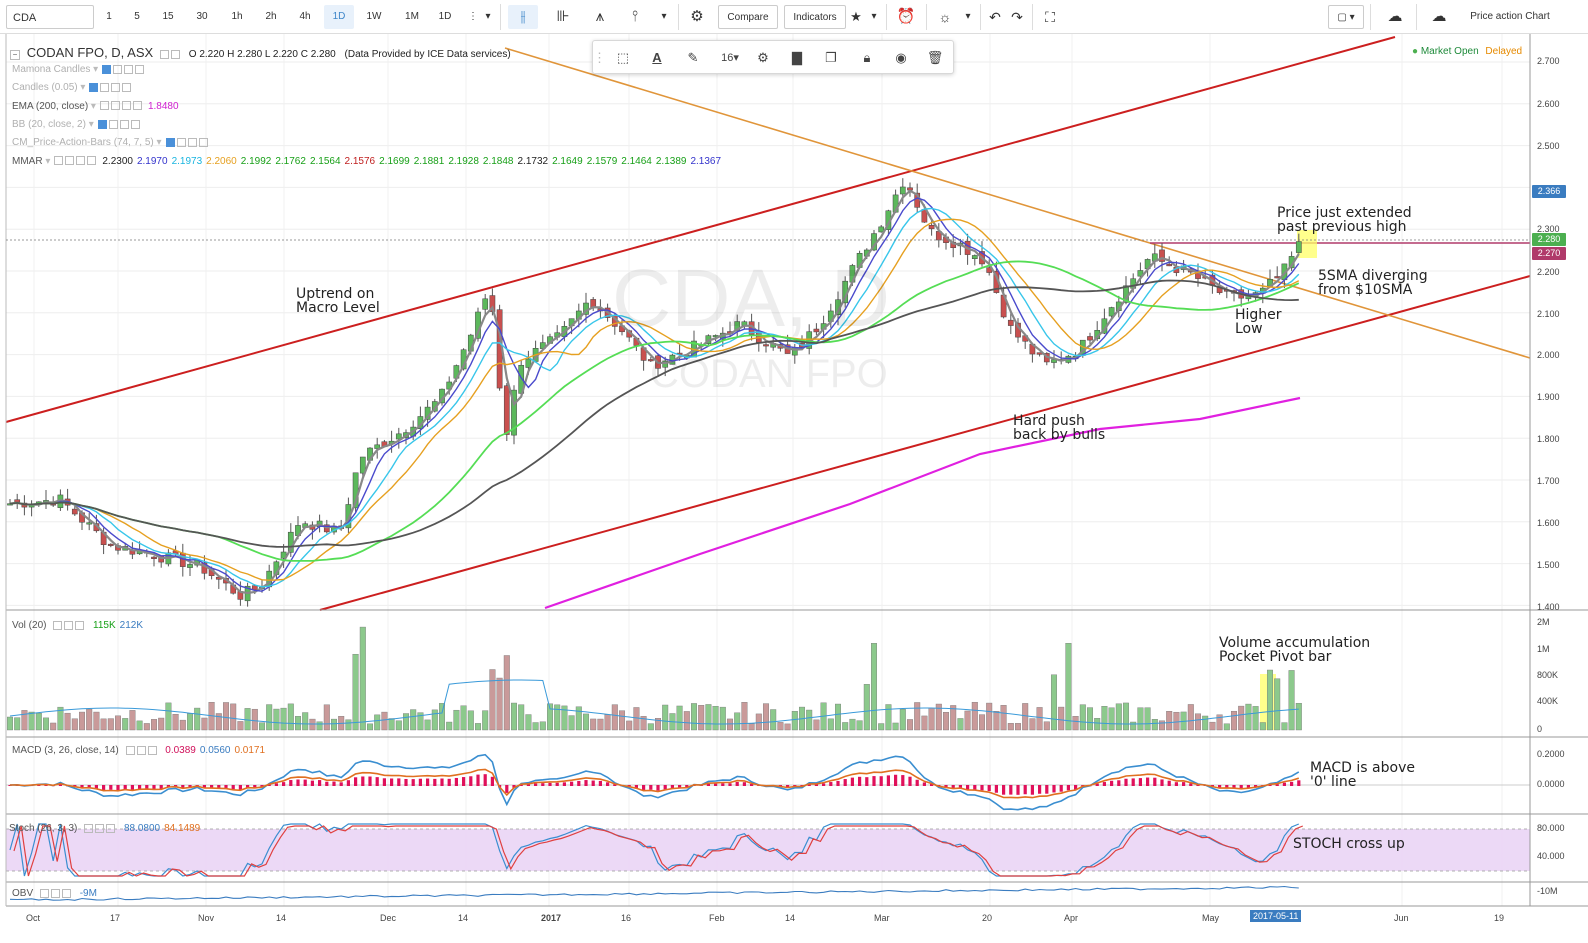 This screenshot has width=1588, height=943. I want to click on indicator-name: Candles (0.05), so click(45, 87).